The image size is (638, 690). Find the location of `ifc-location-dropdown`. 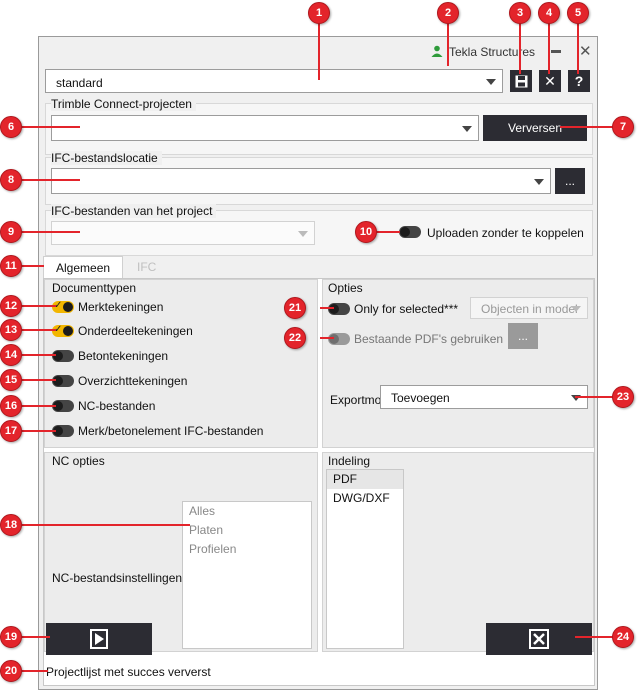

ifc-location-dropdown is located at coordinates (301, 181).